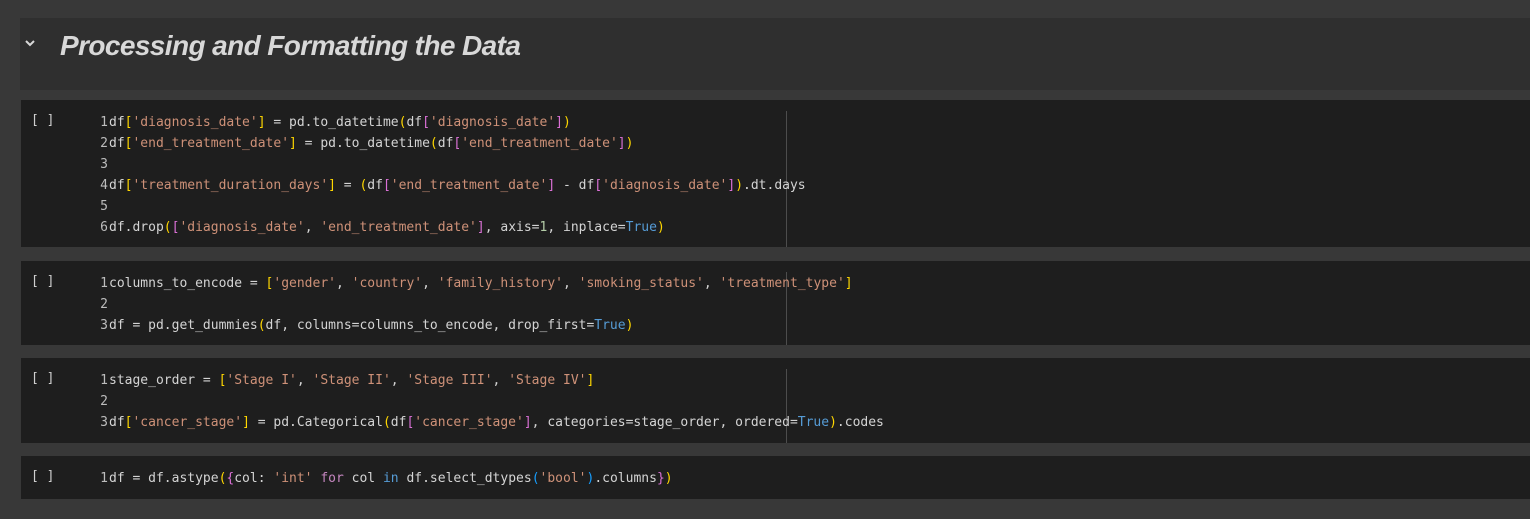  I want to click on code-token: =, so click(347, 185).